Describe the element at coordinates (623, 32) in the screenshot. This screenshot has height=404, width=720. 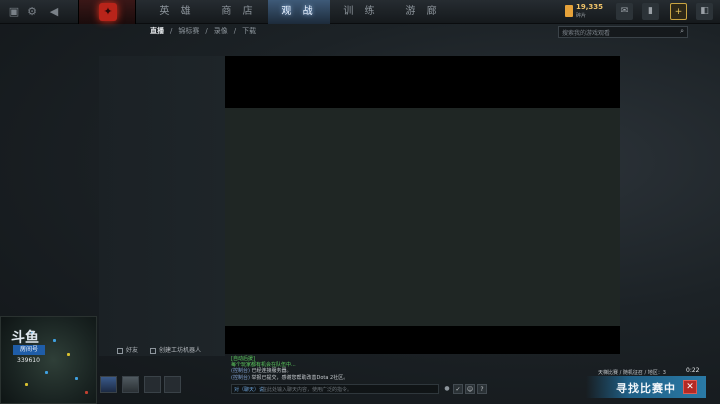
I see `search-input: 搜索我的游戏观看 ⌕` at that location.